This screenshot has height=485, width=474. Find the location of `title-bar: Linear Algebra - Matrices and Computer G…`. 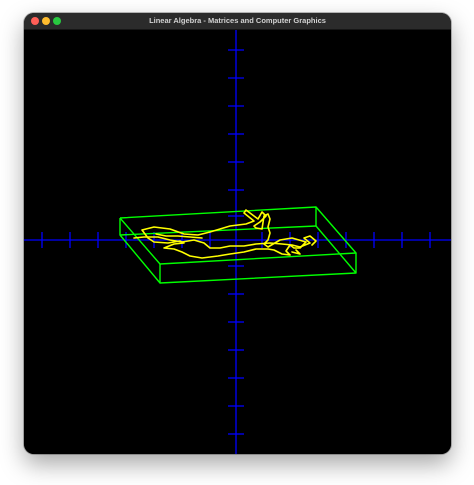

title-bar: Linear Algebra - Matrices and Computer G… is located at coordinates (237, 21).